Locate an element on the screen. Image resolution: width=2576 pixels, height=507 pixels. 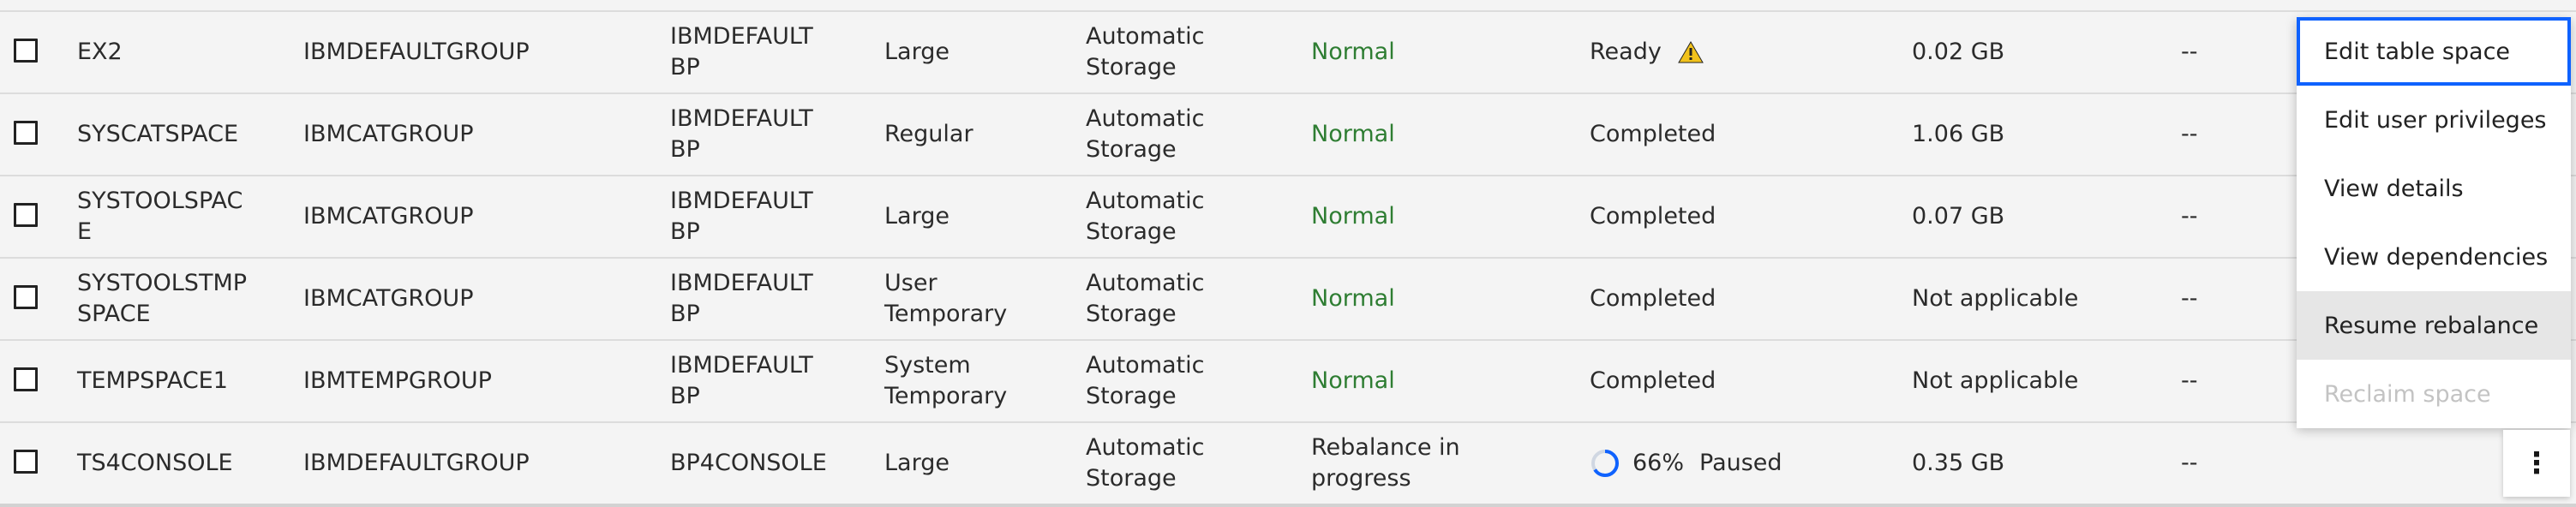
buffer-pool: BP4CONSOLE is located at coordinates (748, 463).